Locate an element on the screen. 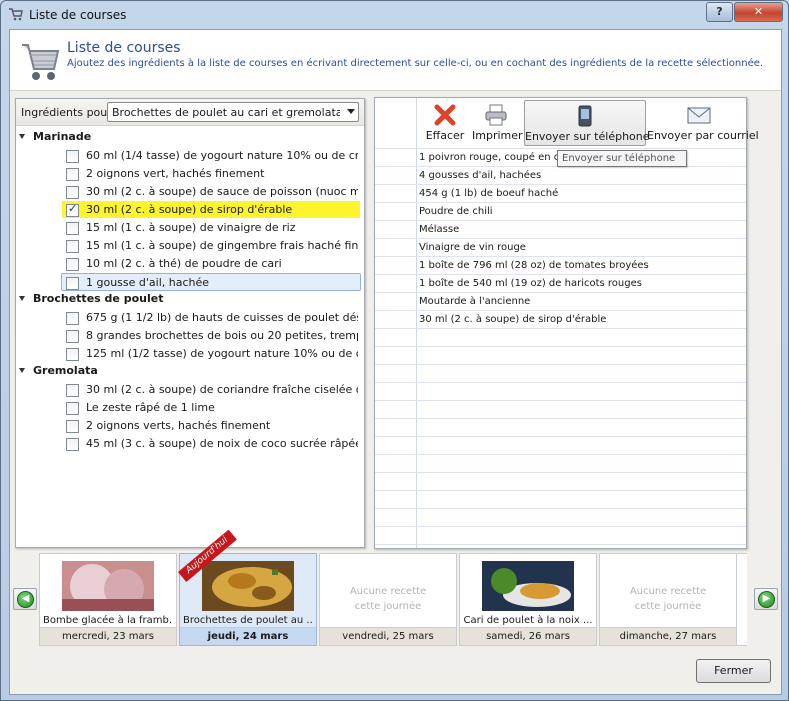 This screenshot has width=789, height=701. shopping-list-item: 454 g (1 lb) de boeuf haché is located at coordinates (488, 193).